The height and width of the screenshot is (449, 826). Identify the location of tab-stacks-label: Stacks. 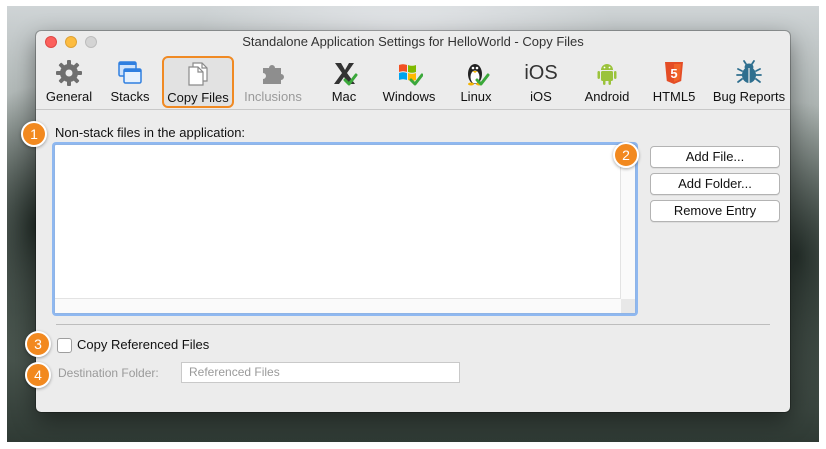
(130, 96).